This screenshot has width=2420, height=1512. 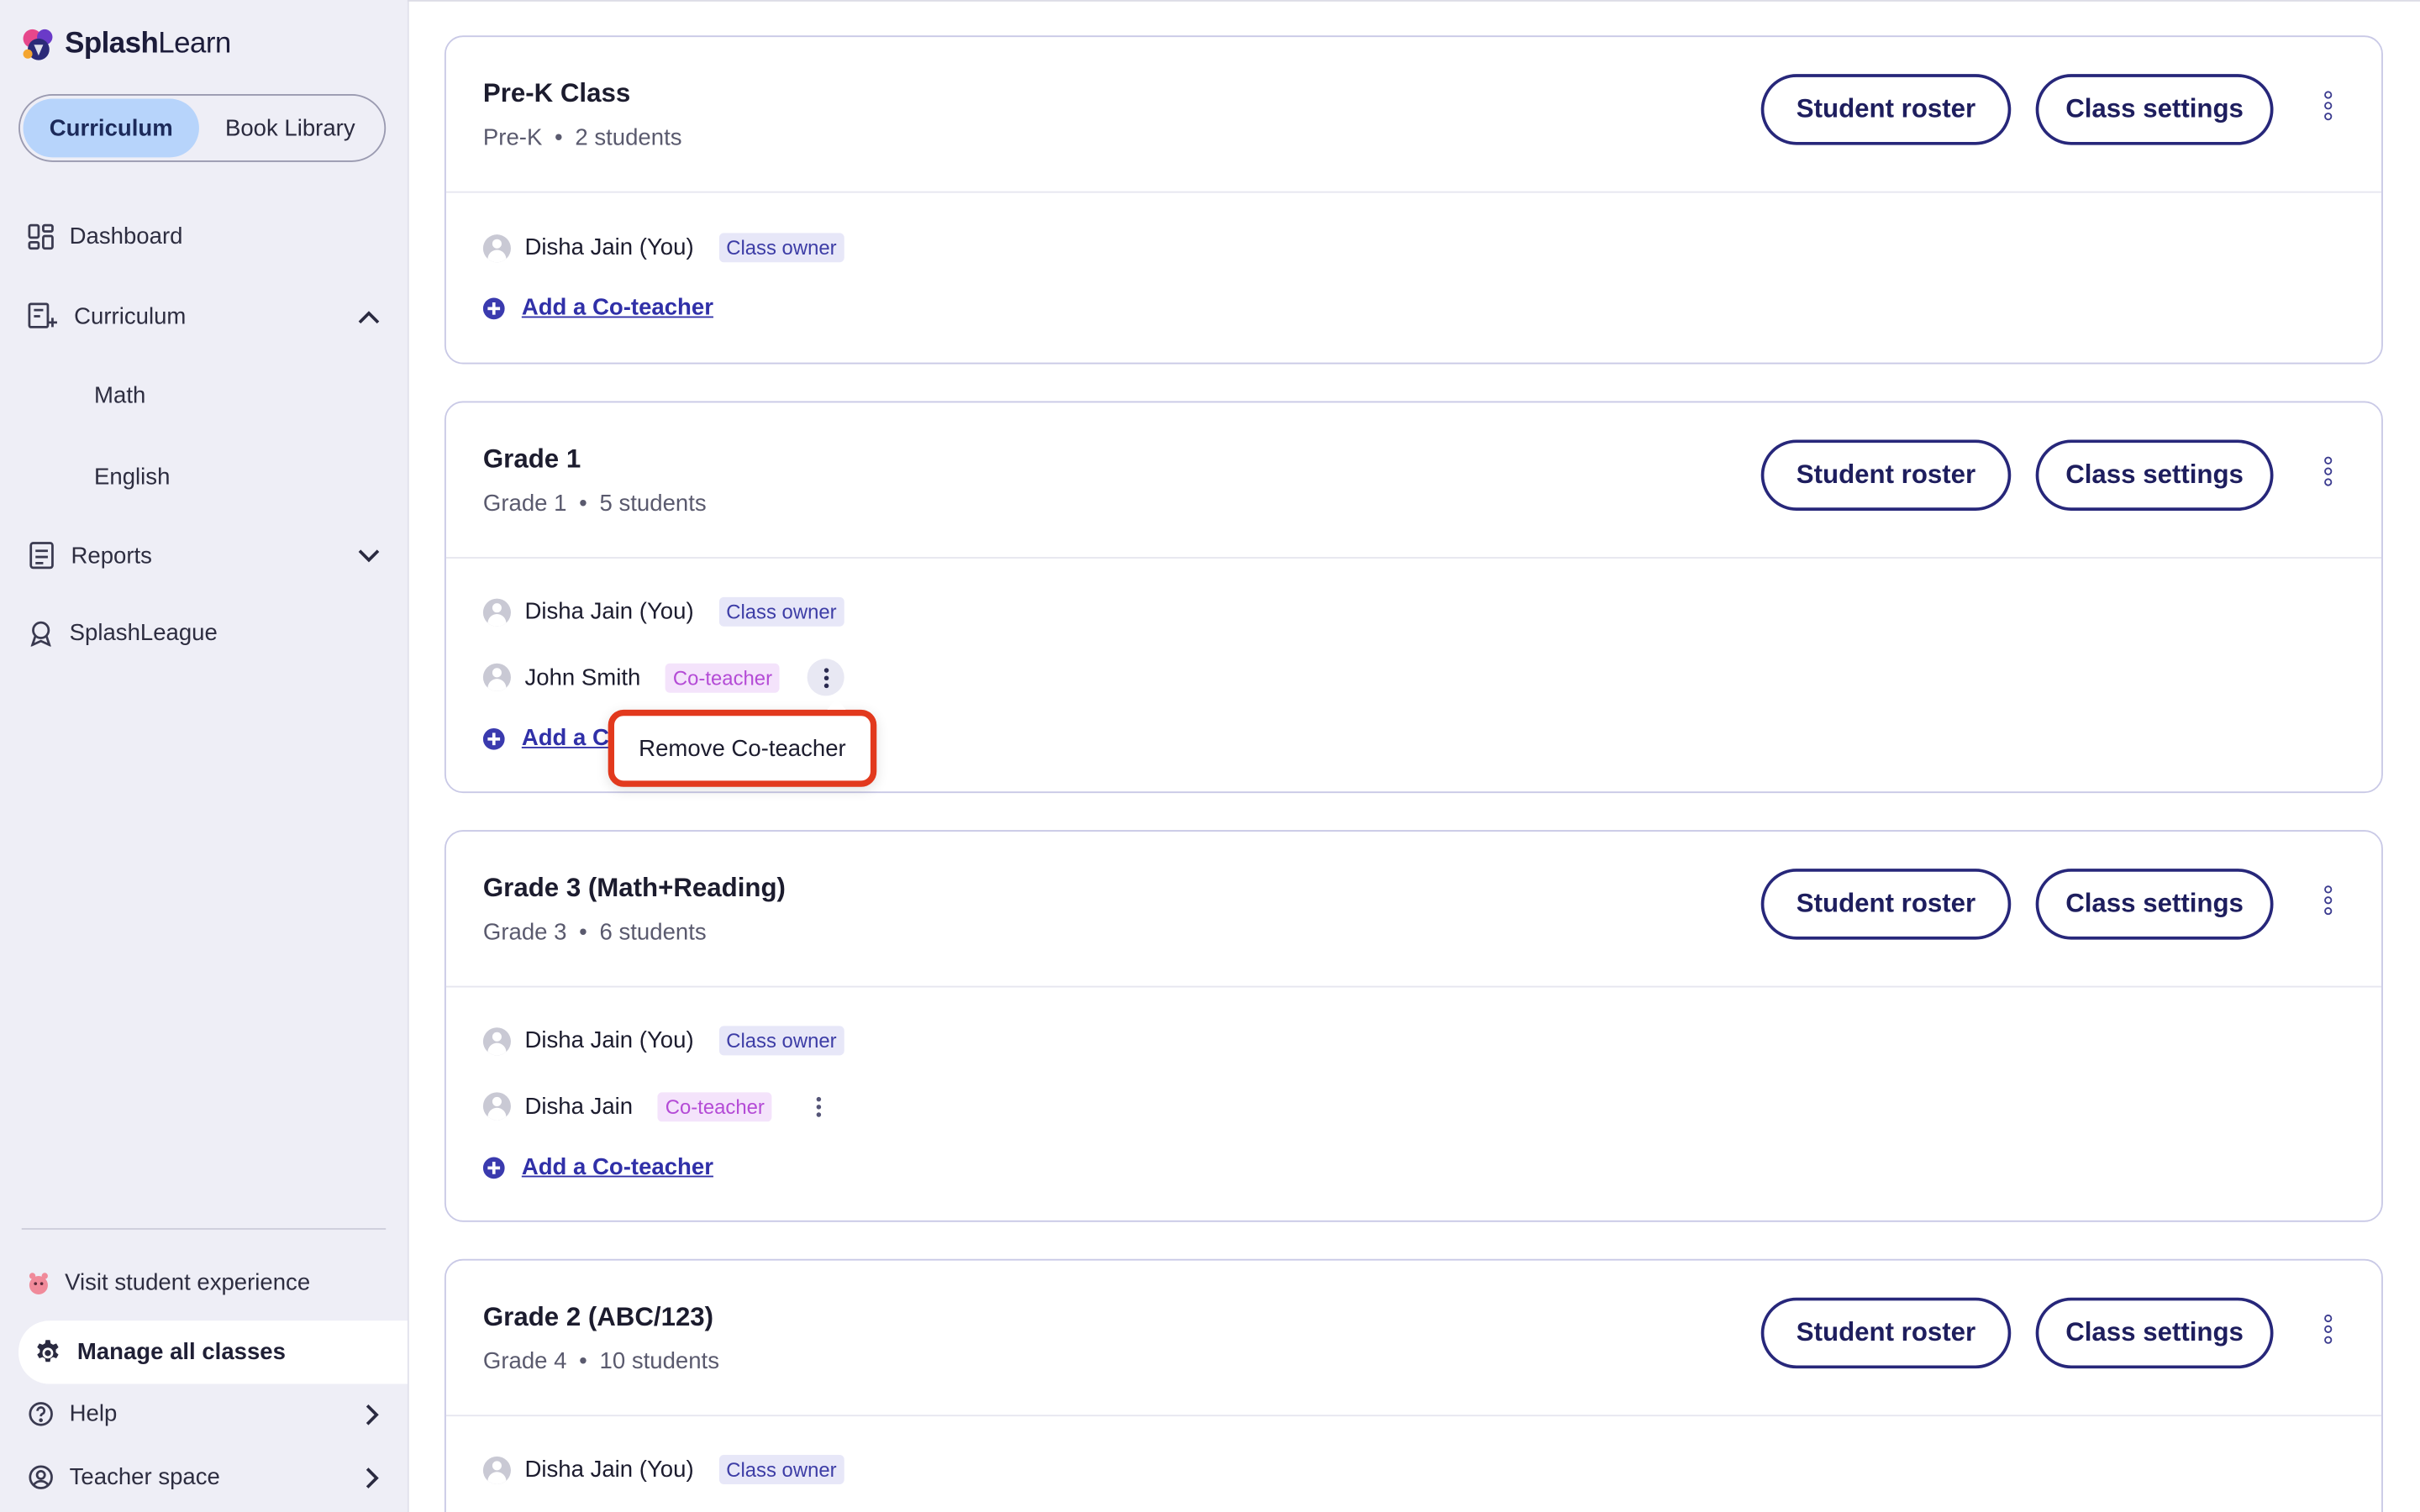 I want to click on splashlearn-logo-icon, so click(x=38, y=44).